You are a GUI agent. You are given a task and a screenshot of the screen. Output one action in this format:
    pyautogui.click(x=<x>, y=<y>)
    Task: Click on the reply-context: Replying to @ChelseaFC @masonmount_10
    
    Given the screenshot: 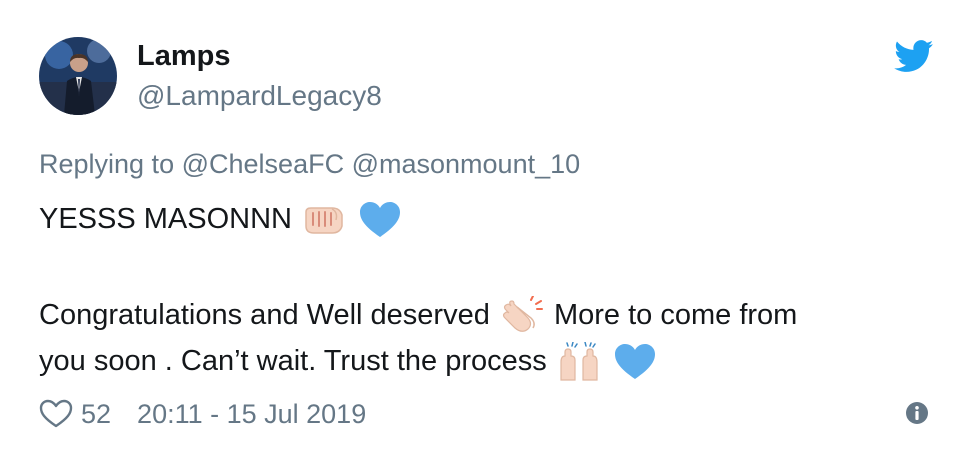 What is the action you would take?
    pyautogui.click(x=309, y=164)
    